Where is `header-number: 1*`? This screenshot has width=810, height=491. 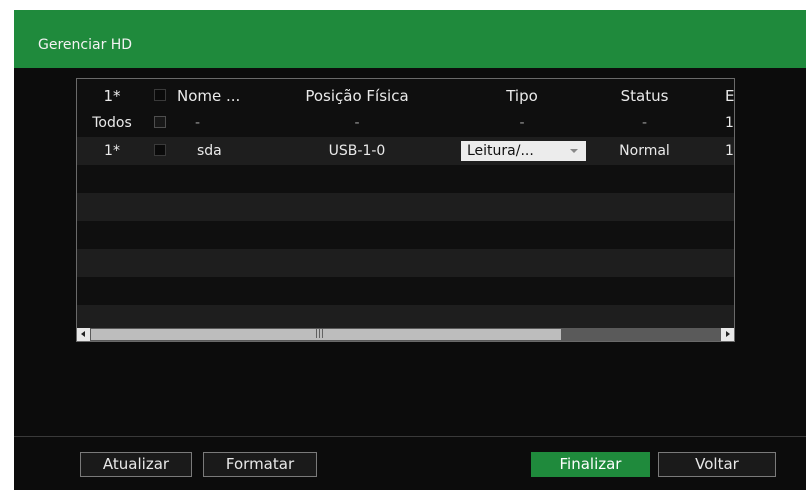
header-number: 1* is located at coordinates (112, 96).